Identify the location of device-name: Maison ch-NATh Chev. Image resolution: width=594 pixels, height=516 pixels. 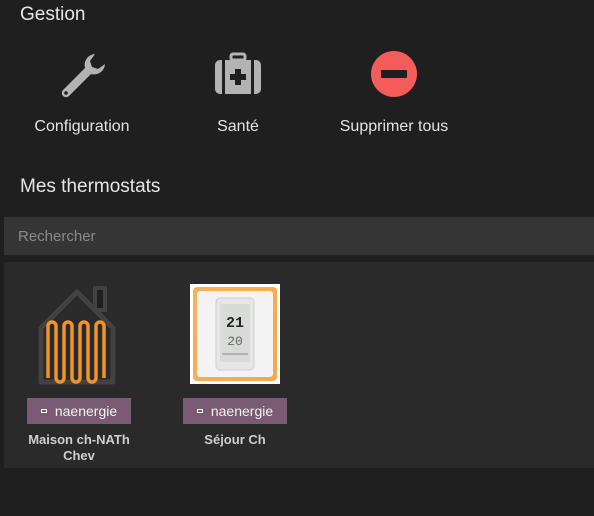
(79, 447).